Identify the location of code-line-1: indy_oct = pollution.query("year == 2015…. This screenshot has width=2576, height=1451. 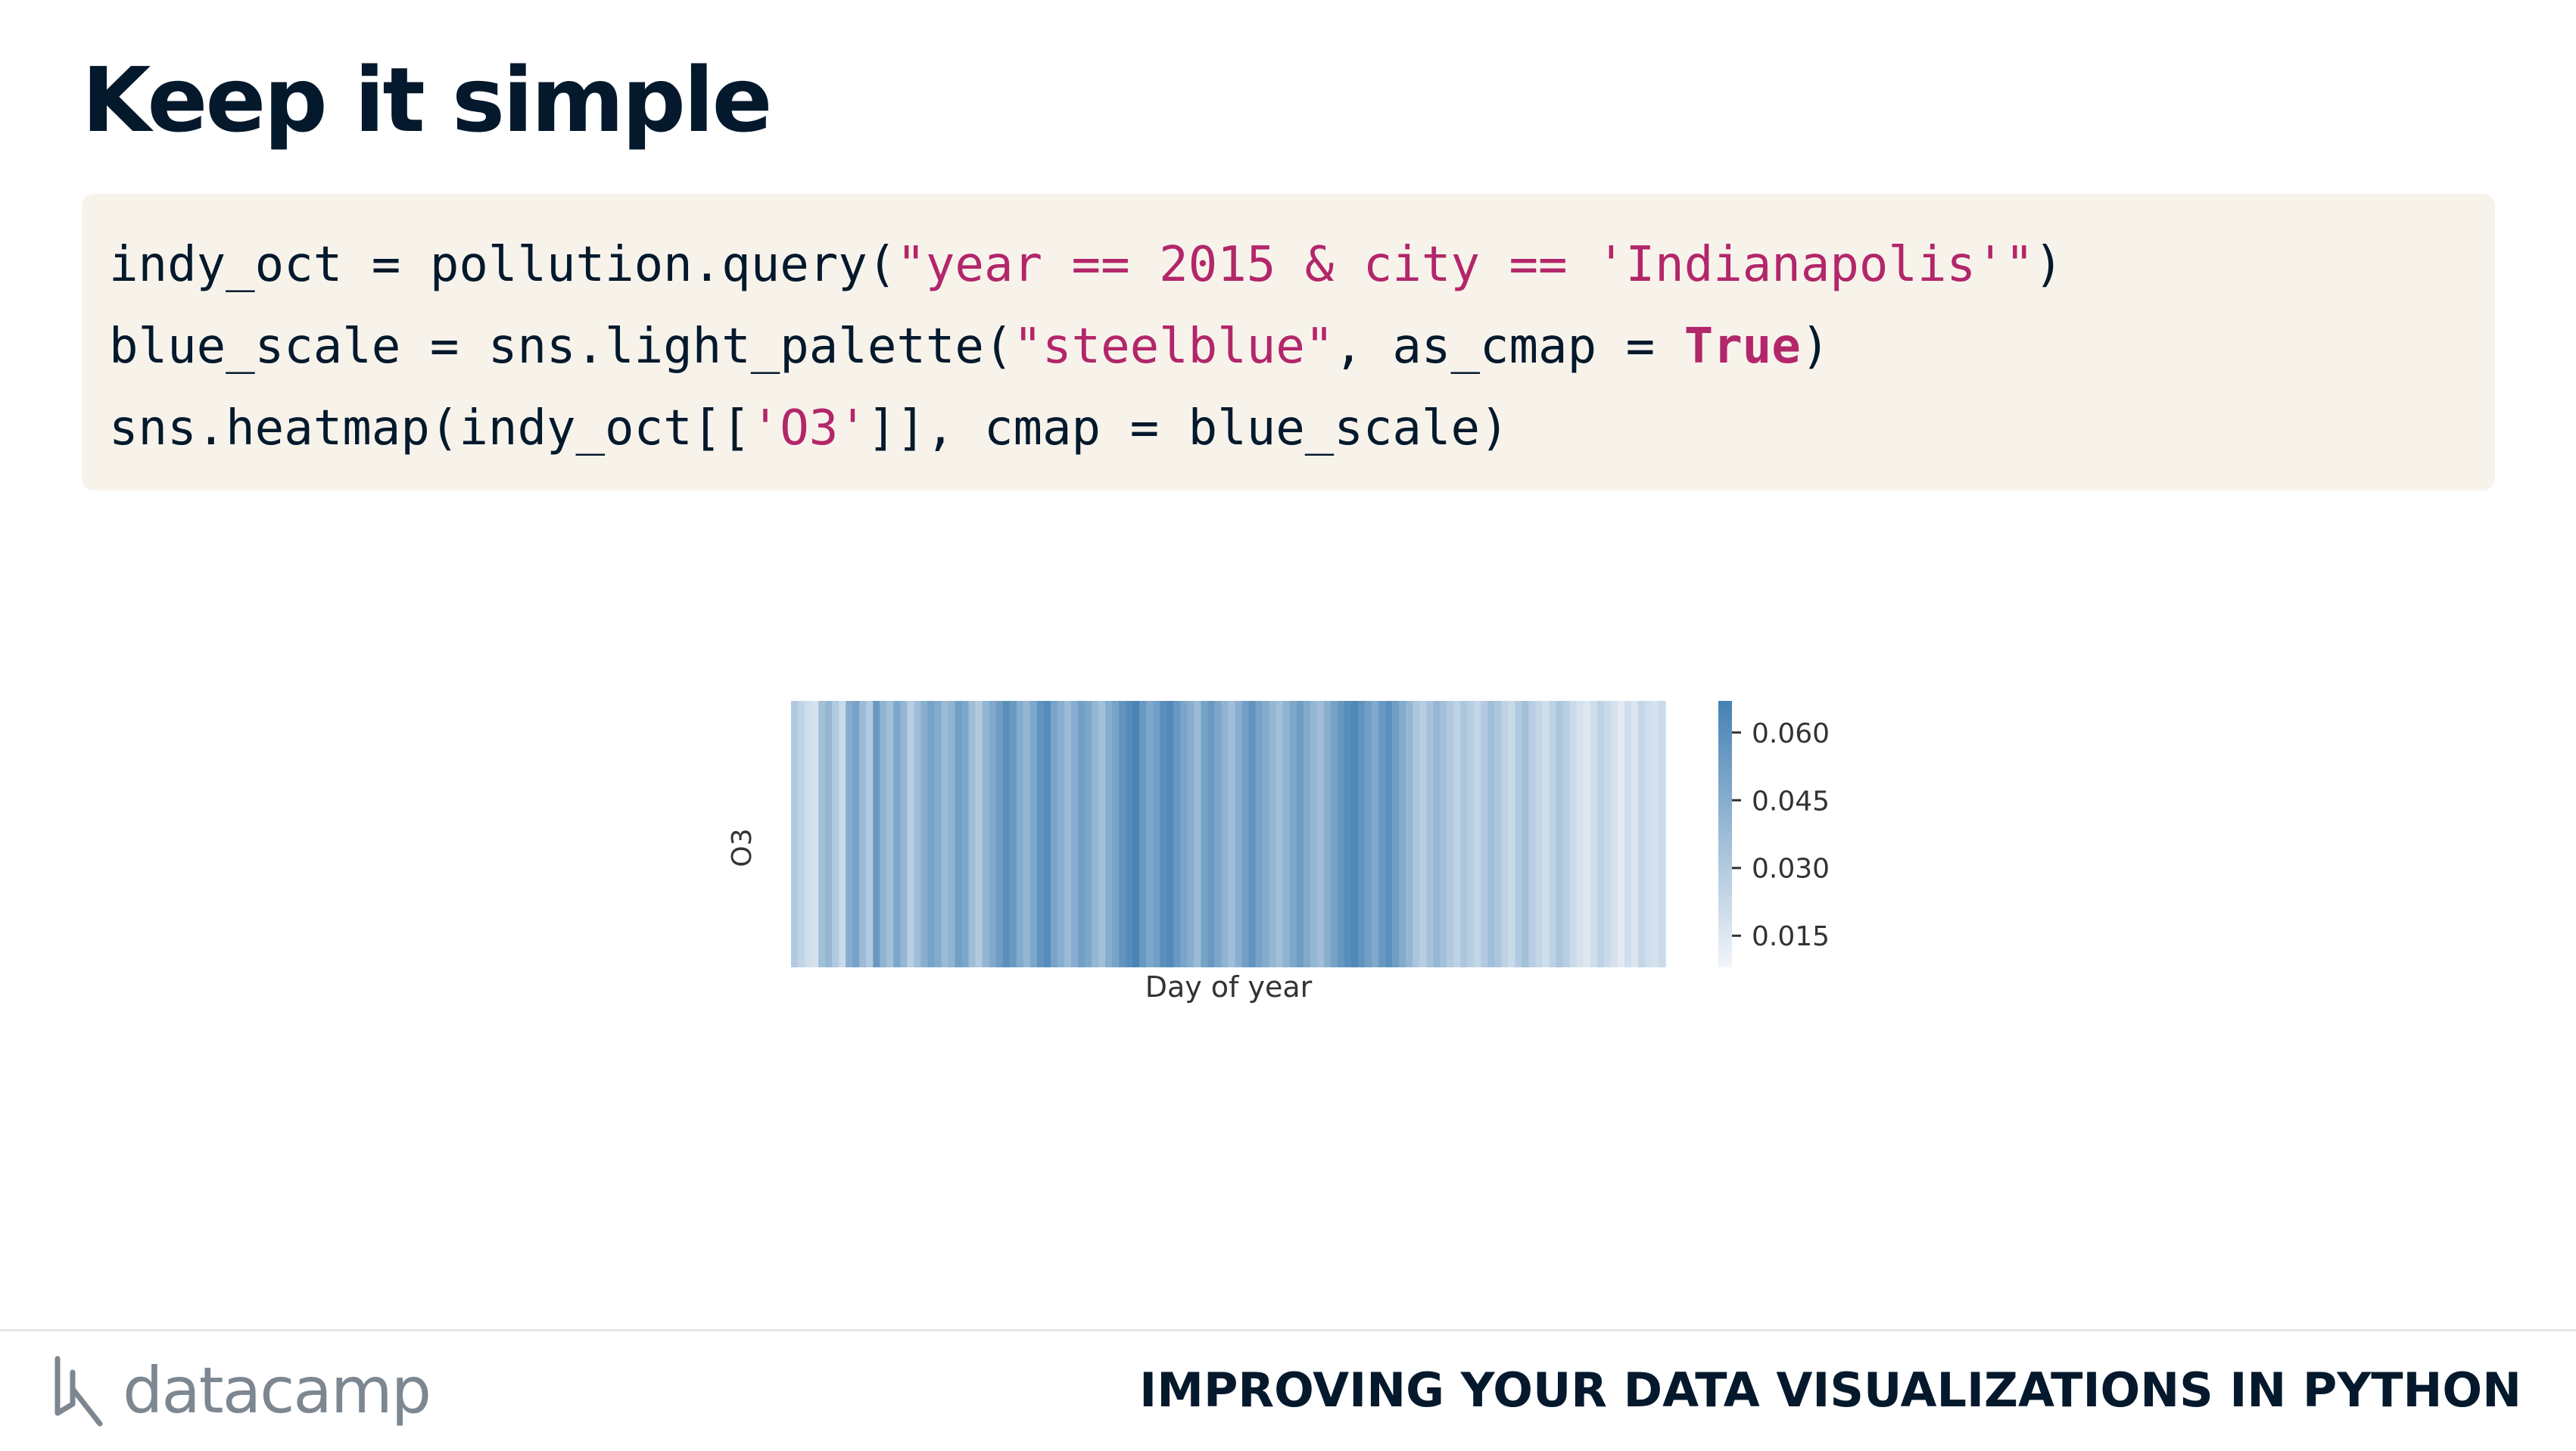
(1302, 265).